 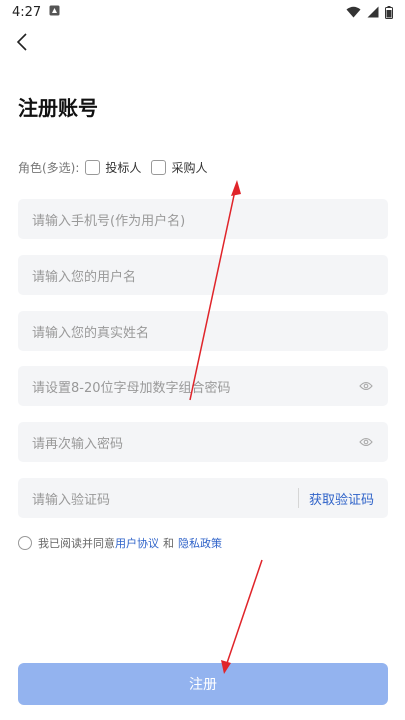 What do you see at coordinates (27, 12) in the screenshot?
I see `status-time: 4:27` at bounding box center [27, 12].